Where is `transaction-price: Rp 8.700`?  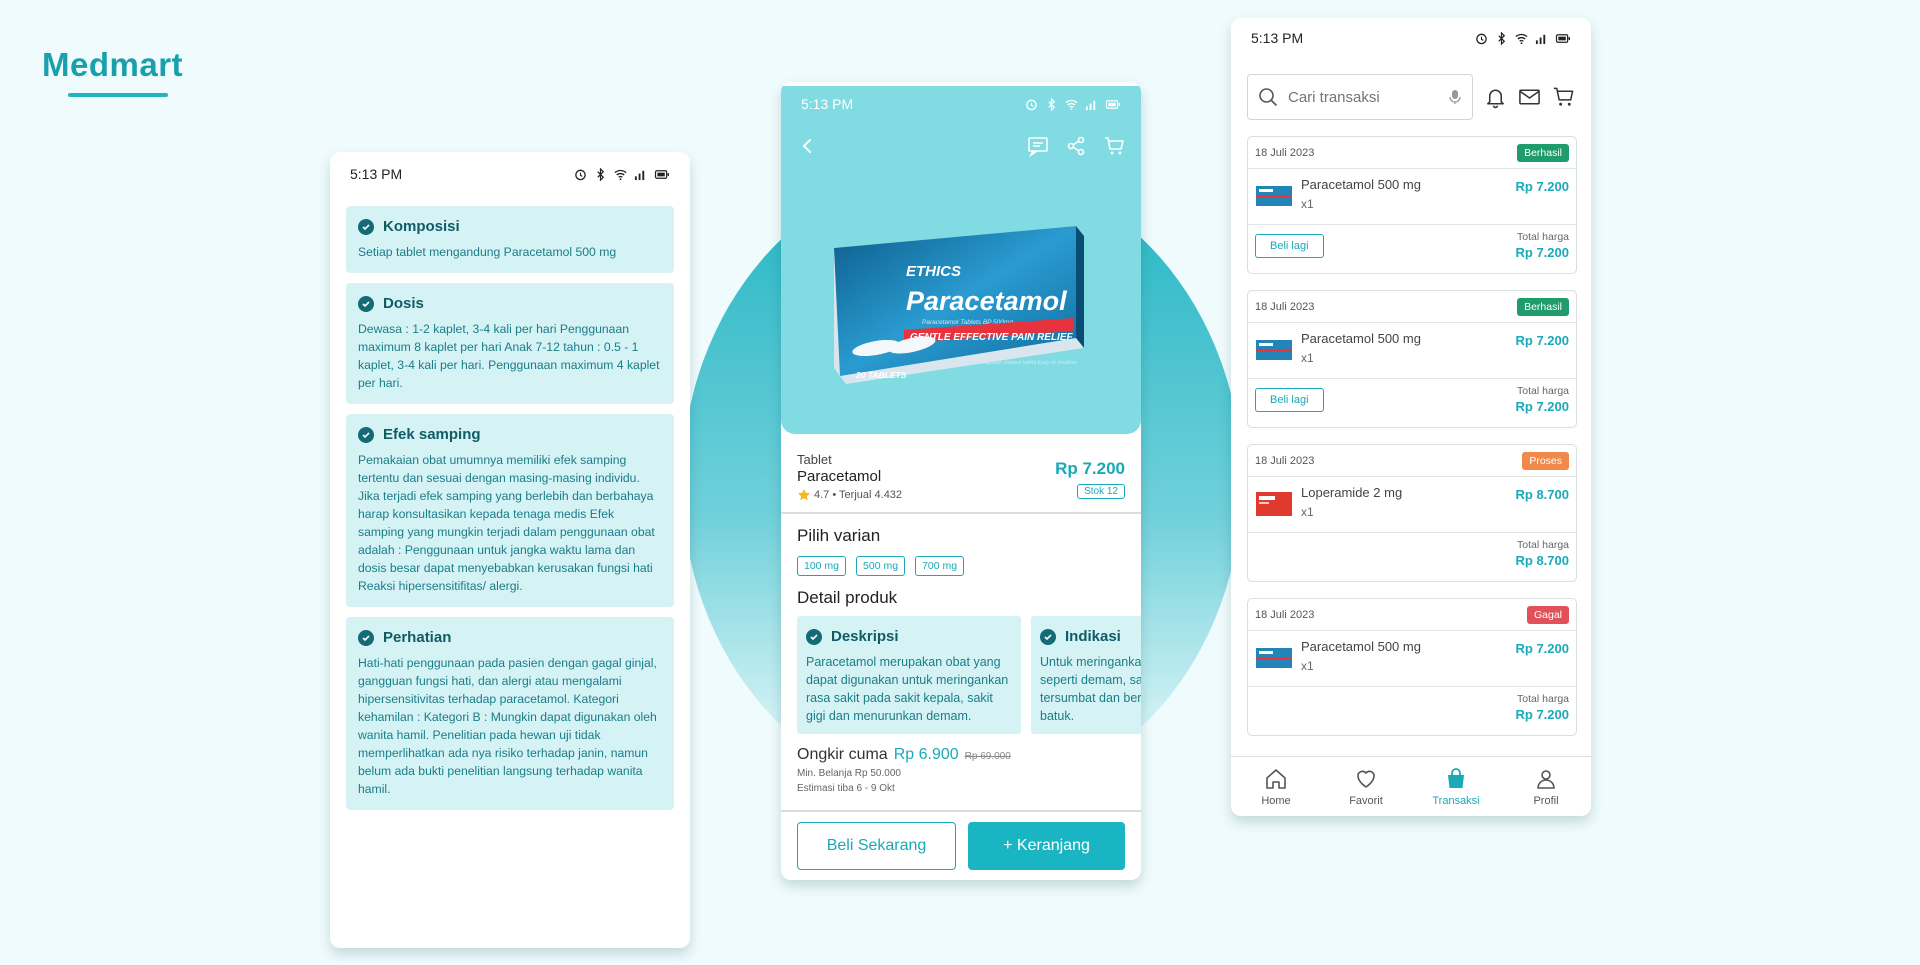 transaction-price: Rp 8.700 is located at coordinates (1542, 494).